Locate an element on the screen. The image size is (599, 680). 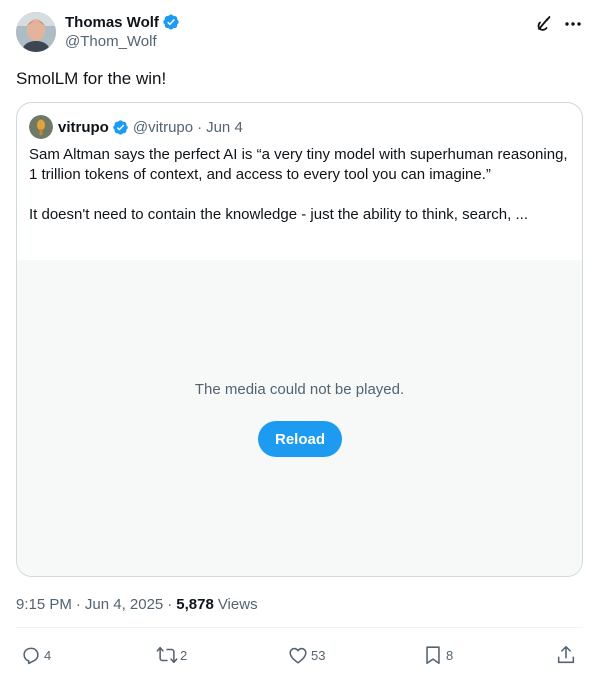
divider is located at coordinates (299, 627).